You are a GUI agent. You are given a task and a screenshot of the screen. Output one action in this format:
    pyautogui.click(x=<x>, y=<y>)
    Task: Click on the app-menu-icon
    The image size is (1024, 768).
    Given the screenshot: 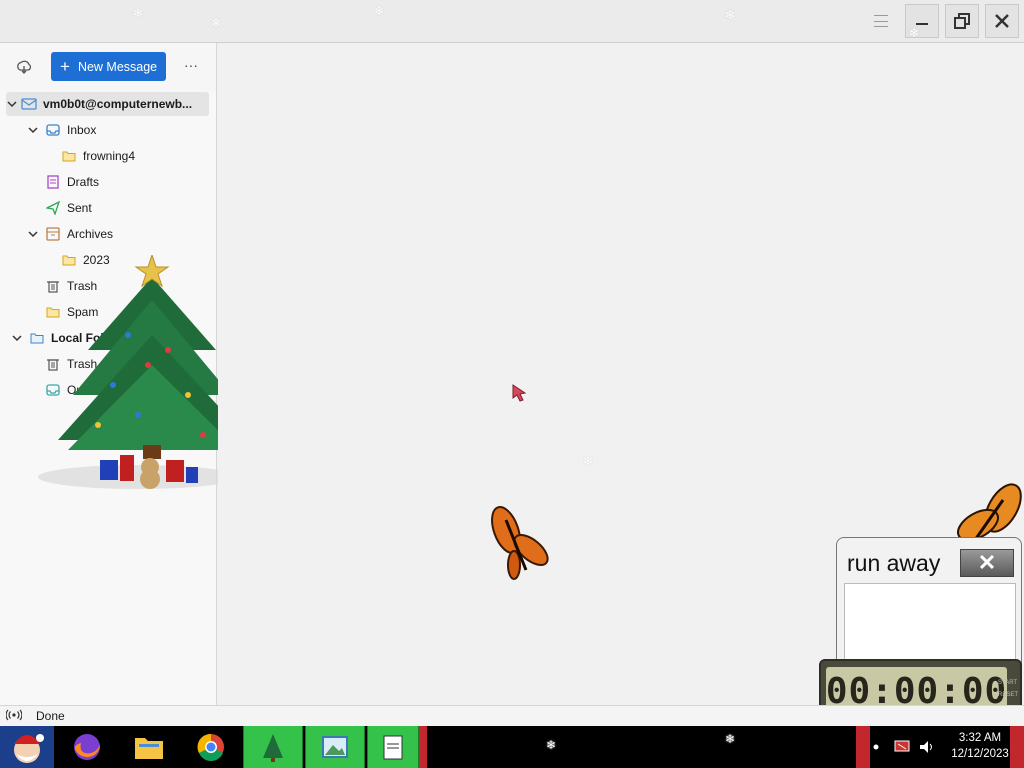 What is the action you would take?
    pyautogui.click(x=881, y=21)
    